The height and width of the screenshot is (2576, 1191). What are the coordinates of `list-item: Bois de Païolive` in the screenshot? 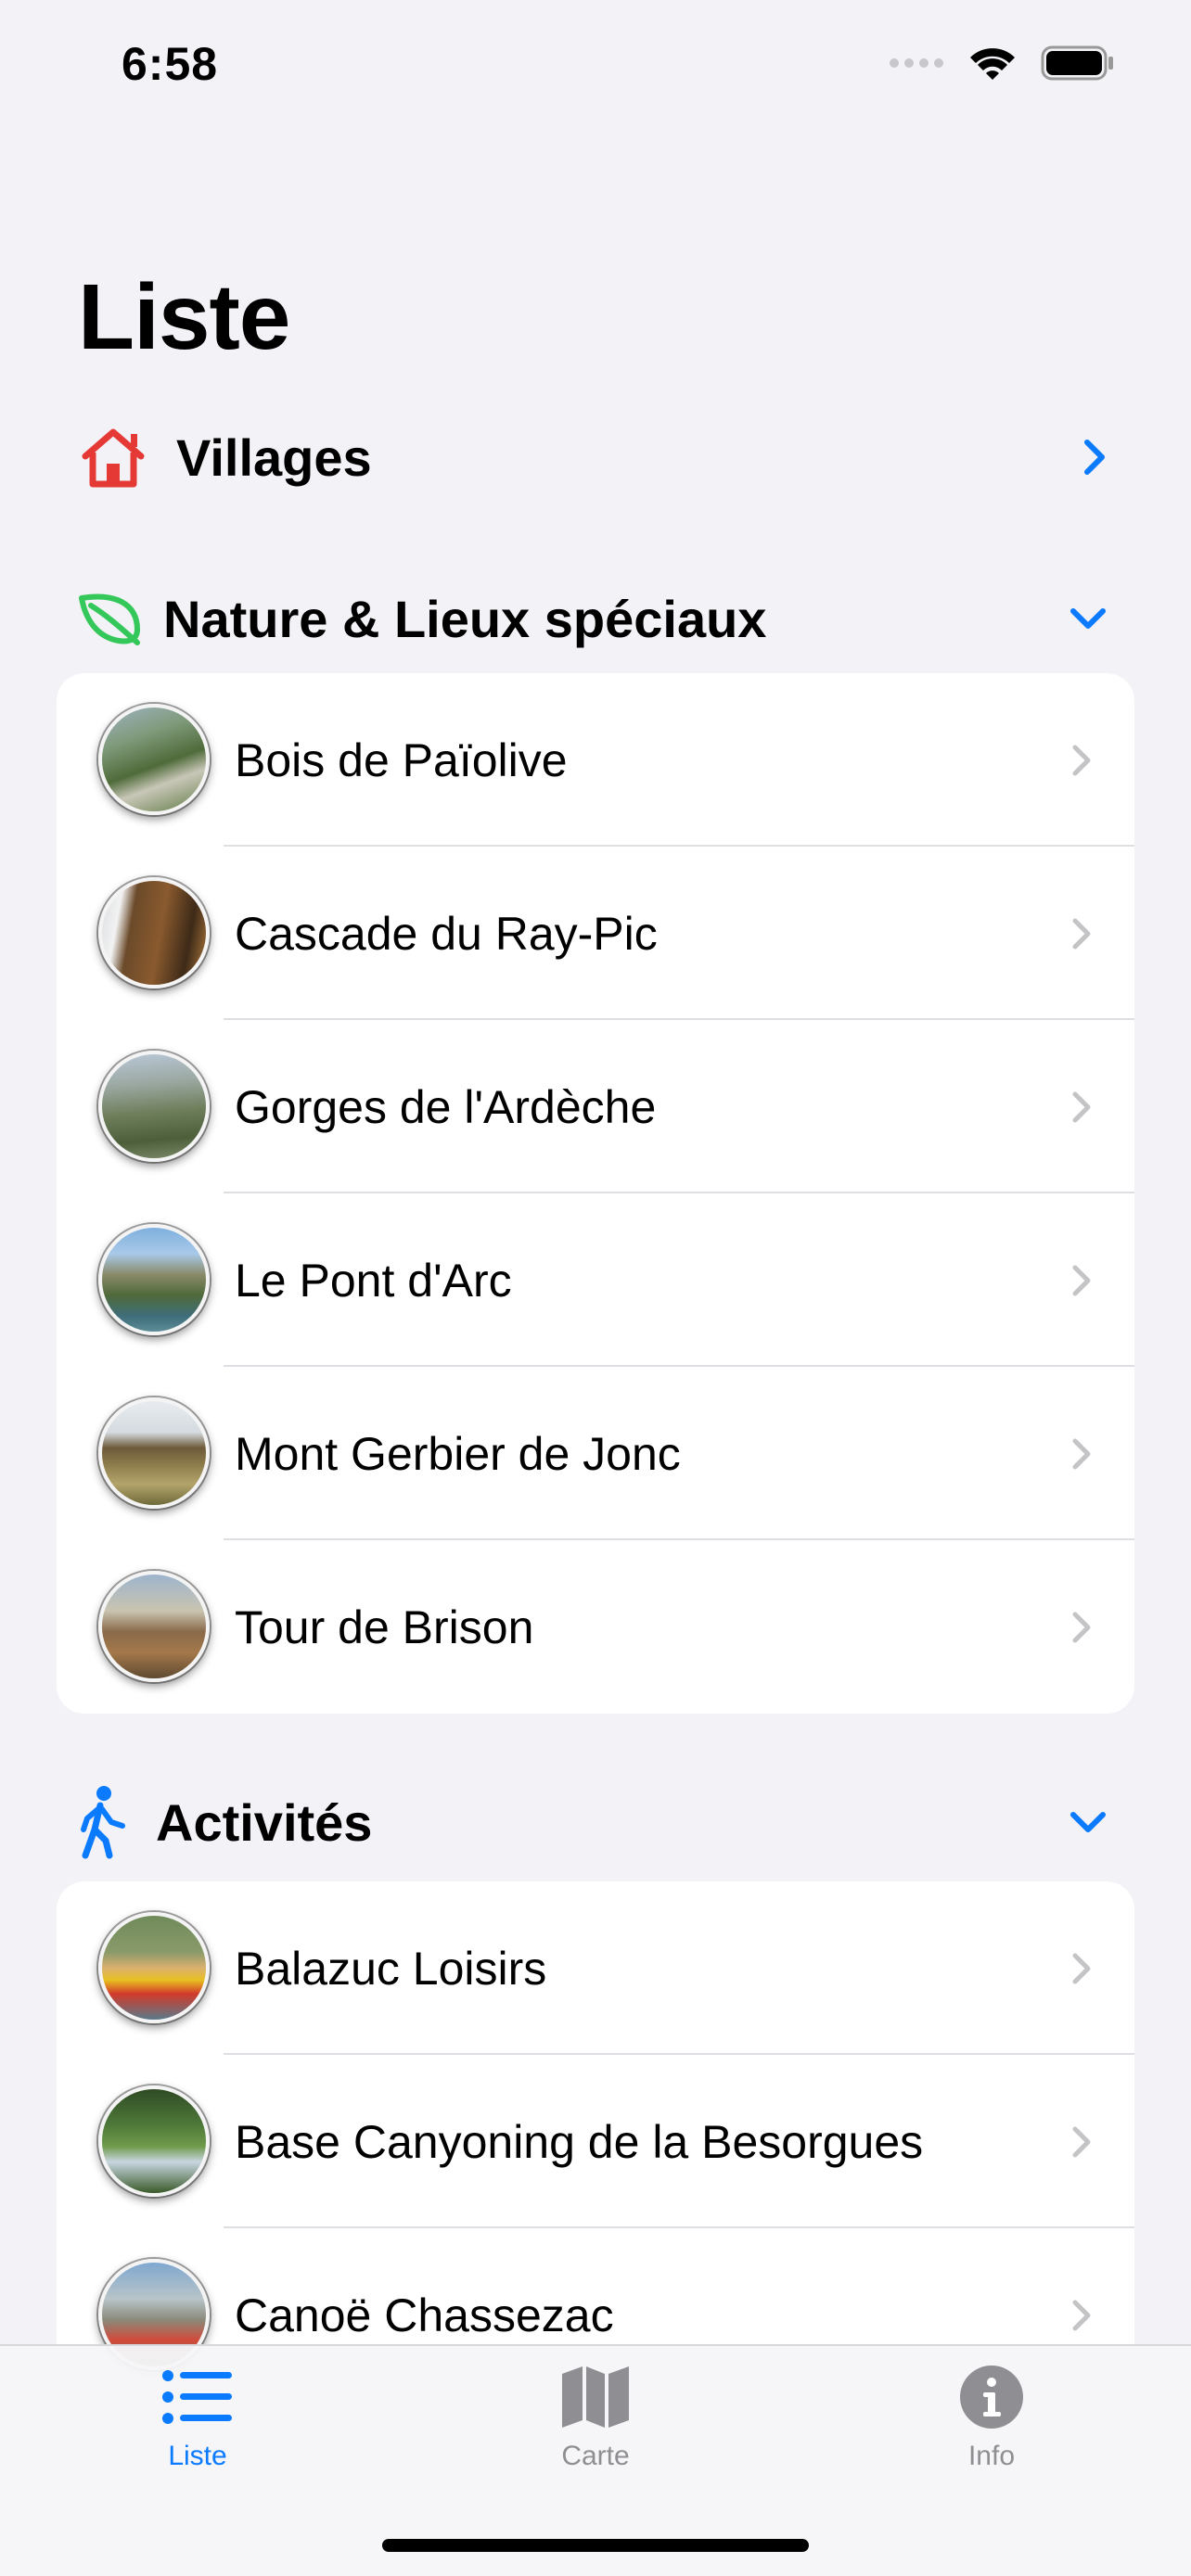 It's located at (595, 760).